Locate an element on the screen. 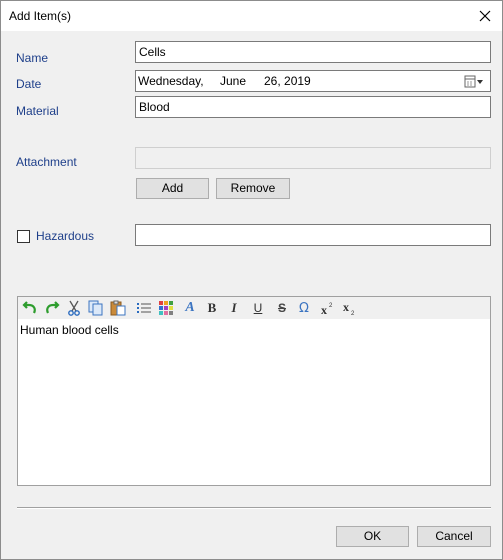  bold-icon: B is located at coordinates (212, 308).